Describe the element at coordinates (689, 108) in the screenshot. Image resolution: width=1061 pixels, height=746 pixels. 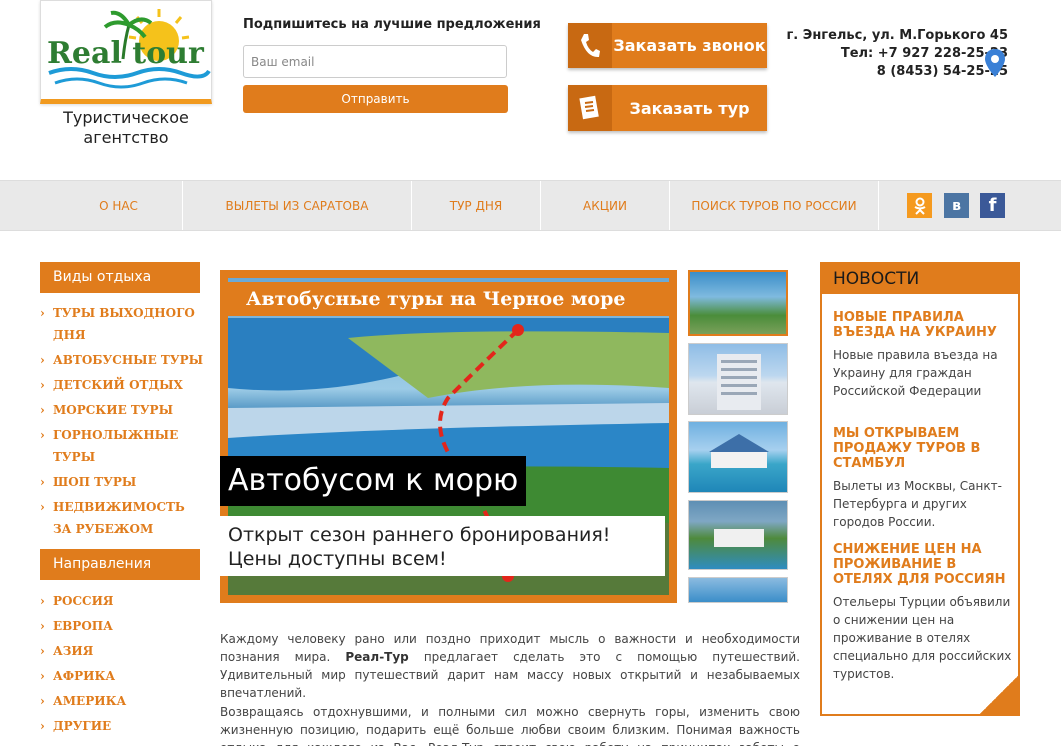
I see `order-tour-label: Заказать тур` at that location.